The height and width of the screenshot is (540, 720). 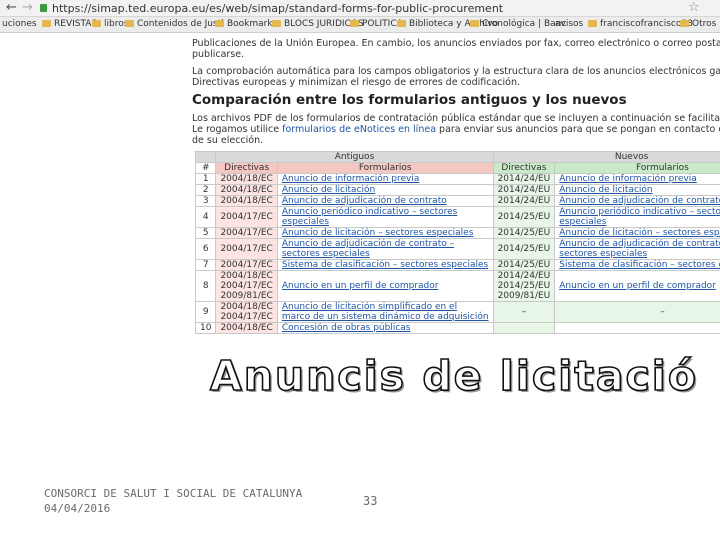 What do you see at coordinates (174, 24) in the screenshot?
I see `bookmark-item: Contenidos de Justi` at bounding box center [174, 24].